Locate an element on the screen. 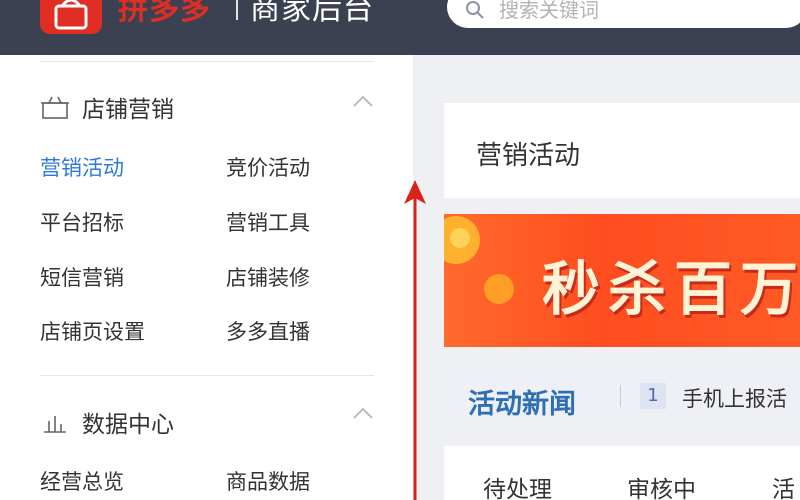  banner-text: 秒杀百万 is located at coordinates (671, 289).